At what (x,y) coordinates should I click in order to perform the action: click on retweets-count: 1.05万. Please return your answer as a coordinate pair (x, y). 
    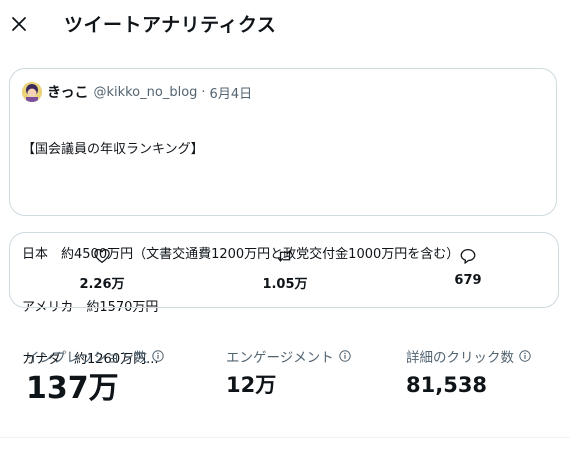
    Looking at the image, I should click on (285, 284).